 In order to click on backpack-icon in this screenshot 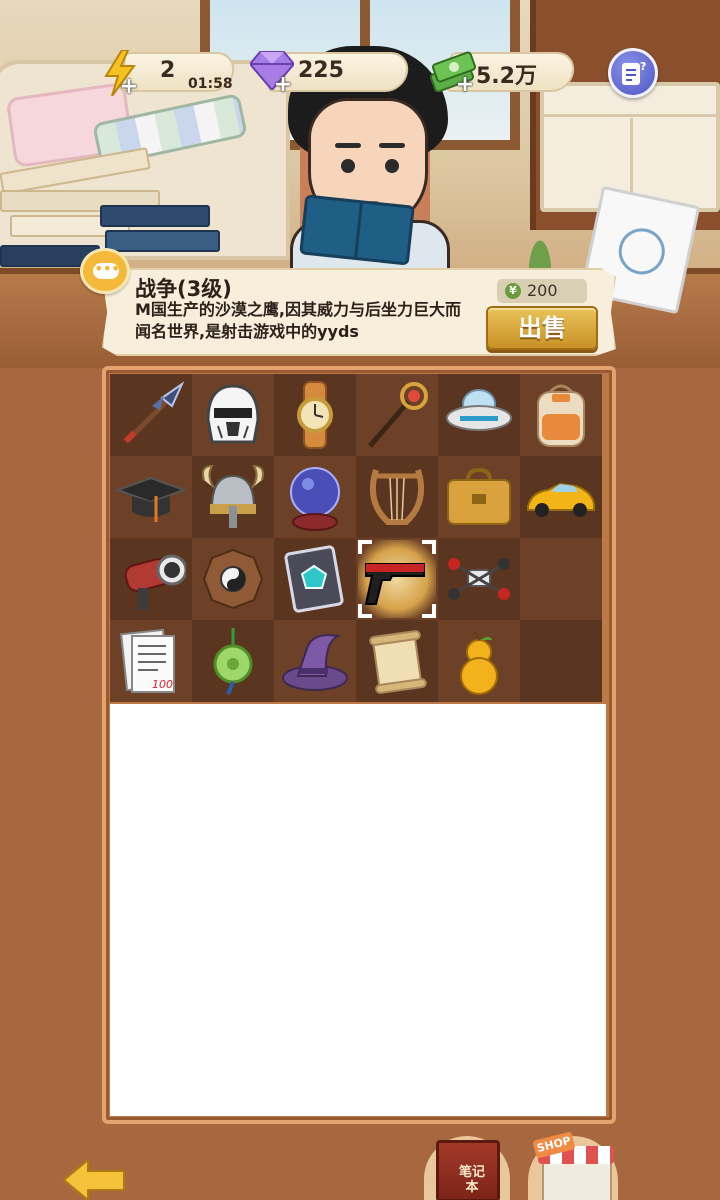, I will do `click(561, 415)`.